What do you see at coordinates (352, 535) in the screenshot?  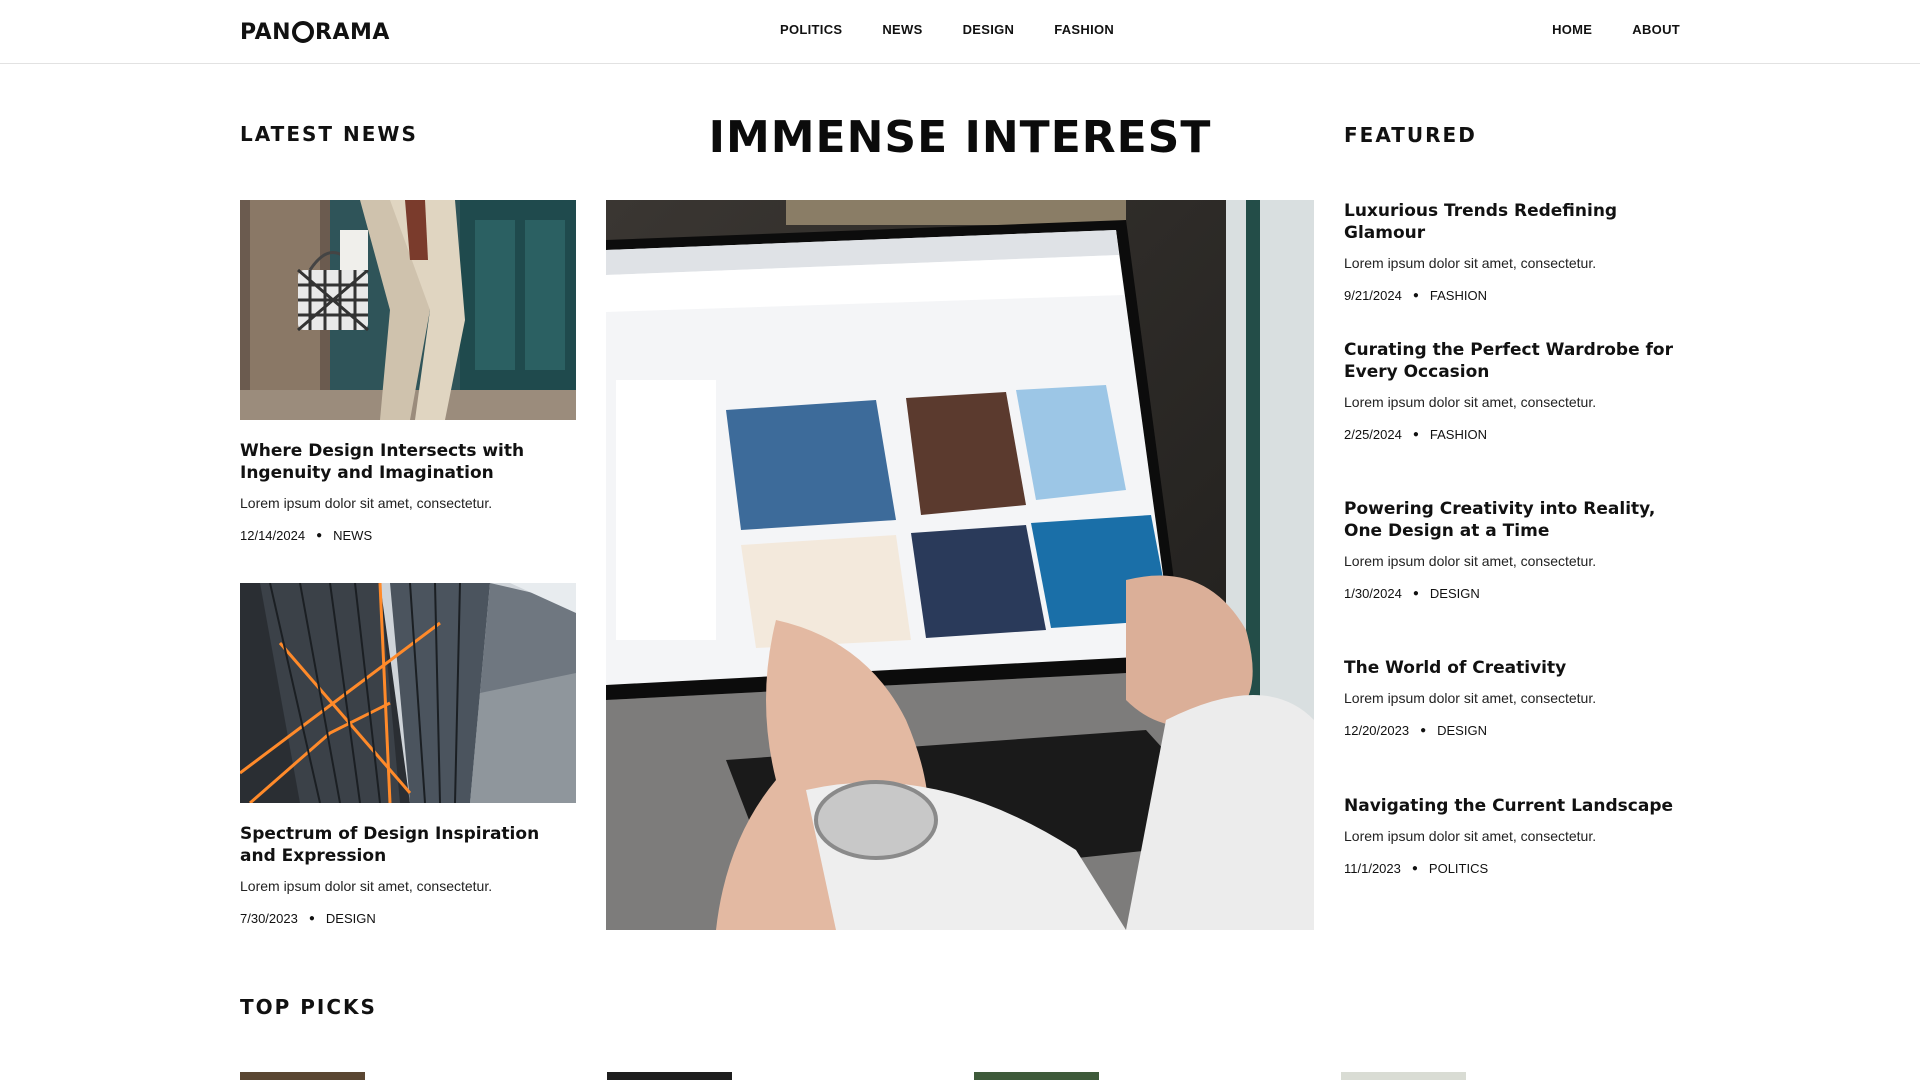 I see `article-category-link: NEWS` at bounding box center [352, 535].